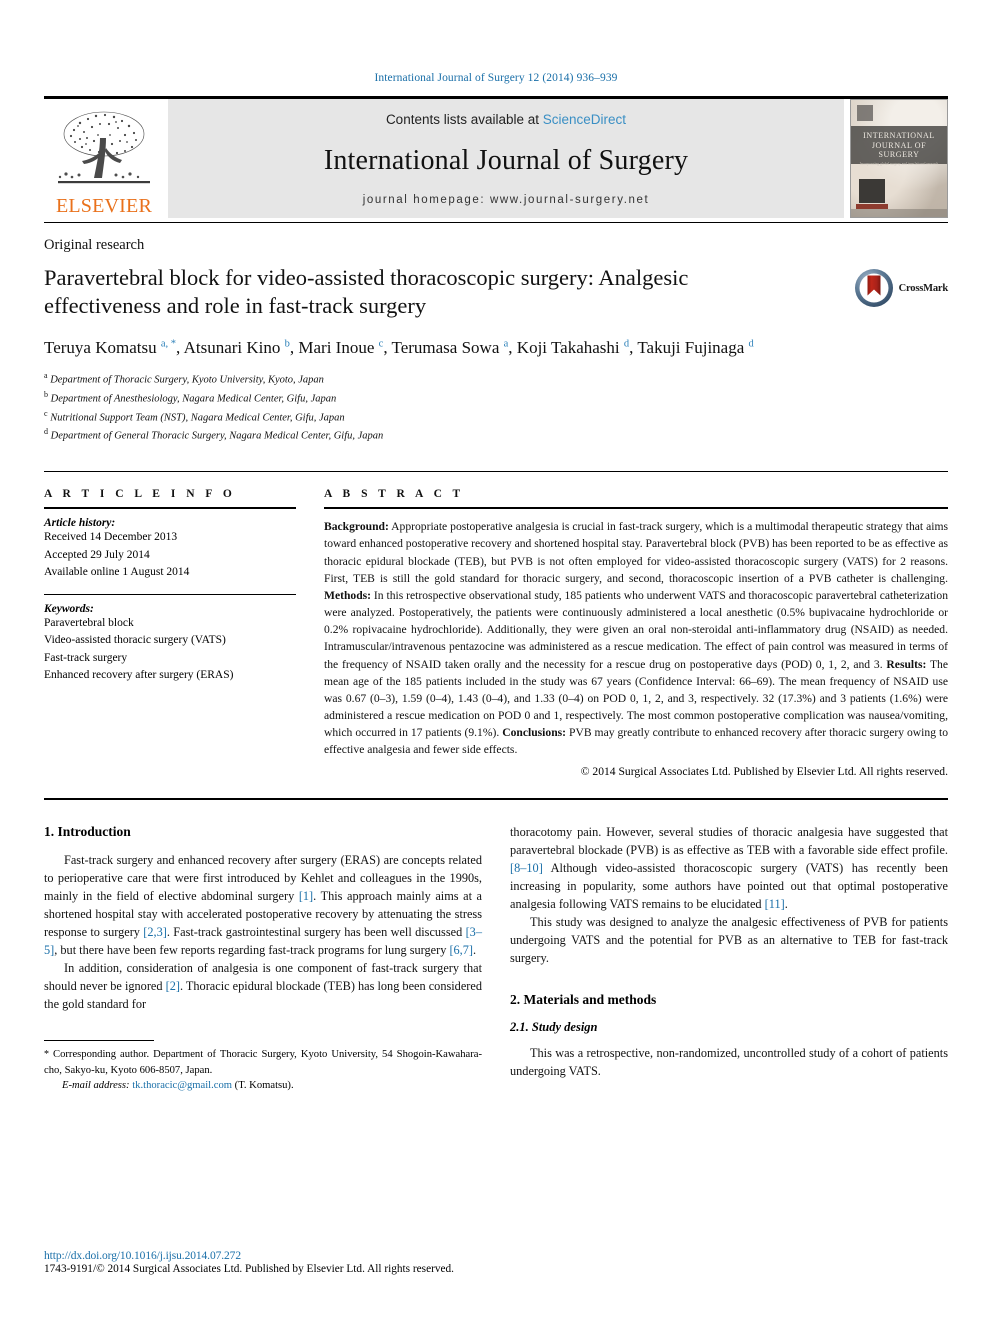  What do you see at coordinates (636, 508) in the screenshot?
I see `abstract-rule` at bounding box center [636, 508].